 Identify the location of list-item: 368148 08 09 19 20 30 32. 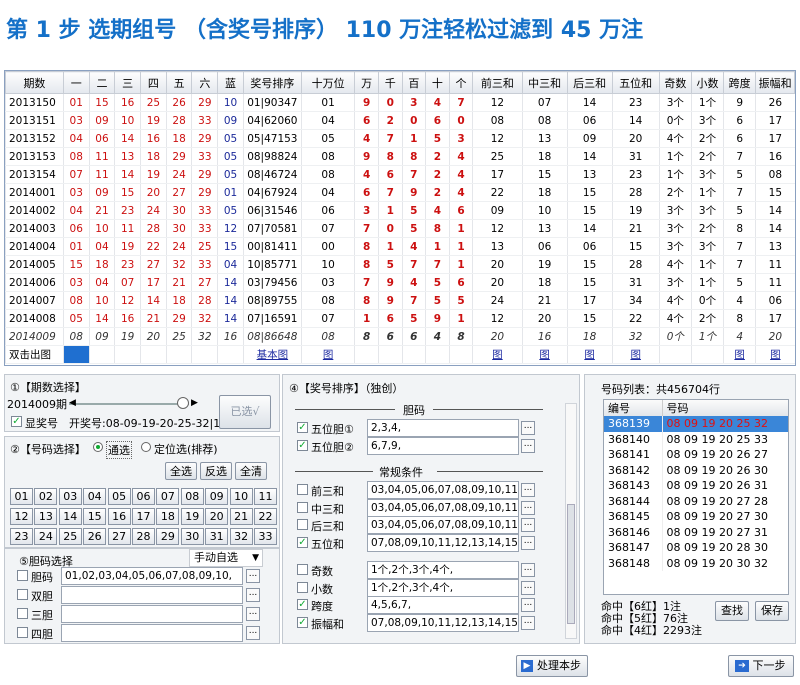
(696, 563).